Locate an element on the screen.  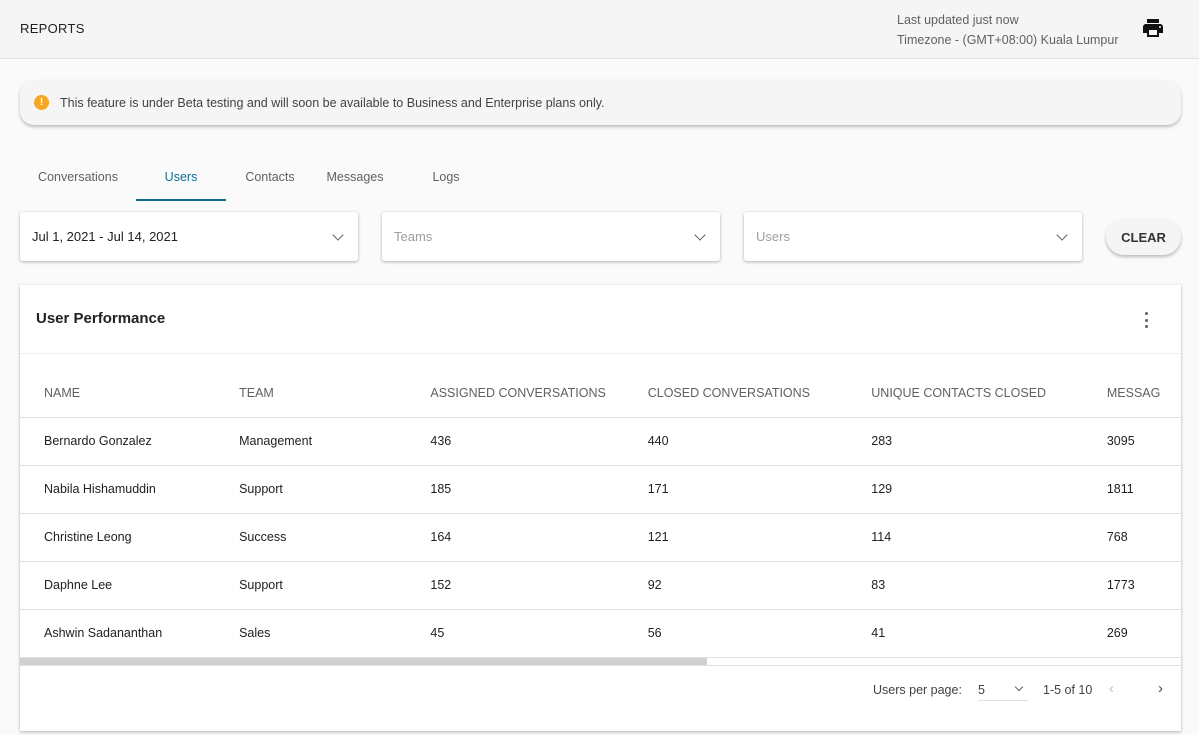
table-cell: 45 is located at coordinates (515, 633).